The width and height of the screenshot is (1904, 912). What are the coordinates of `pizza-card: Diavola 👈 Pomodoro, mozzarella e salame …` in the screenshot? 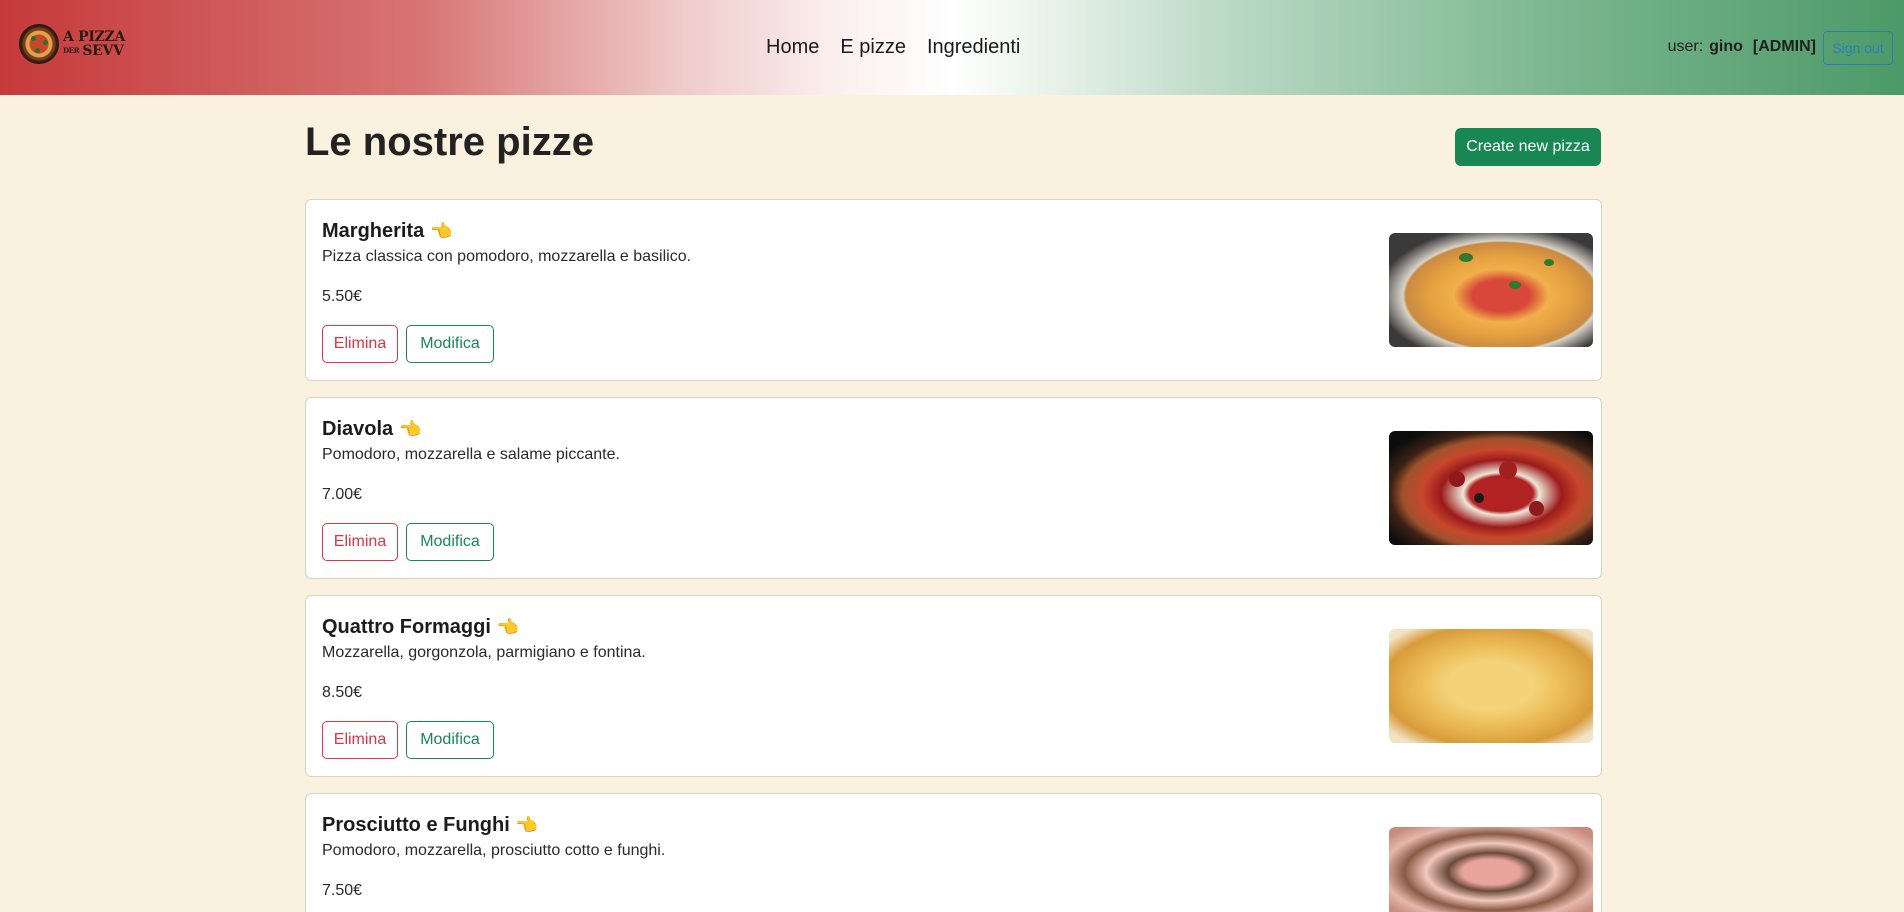 It's located at (953, 488).